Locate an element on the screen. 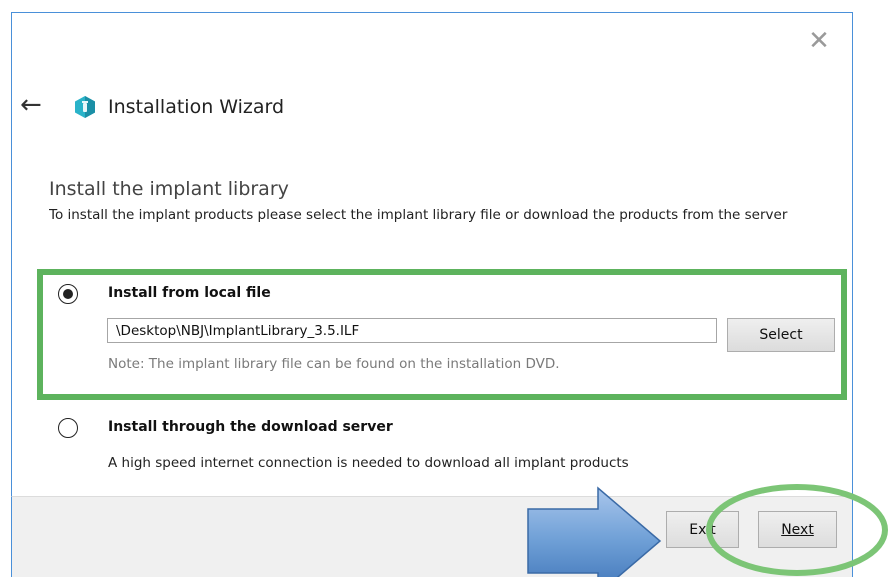 The image size is (890, 577). radio-download-server is located at coordinates (68, 428).